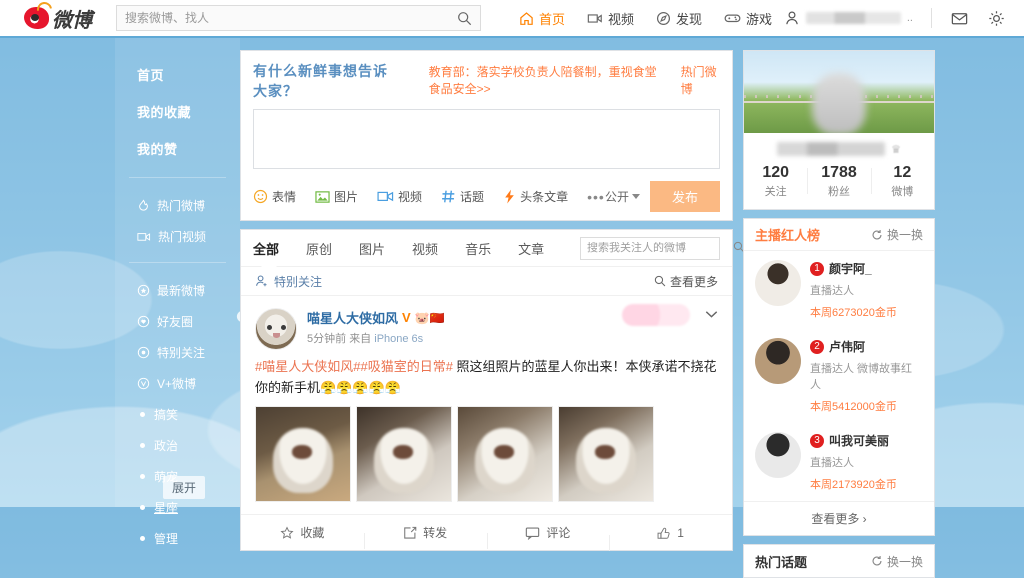 Image resolution: width=1024 pixels, height=578 pixels. What do you see at coordinates (866, 290) in the screenshot?
I see `rank-info: 1 颜宇阿_ 直播达人 本周6273020金币` at bounding box center [866, 290].